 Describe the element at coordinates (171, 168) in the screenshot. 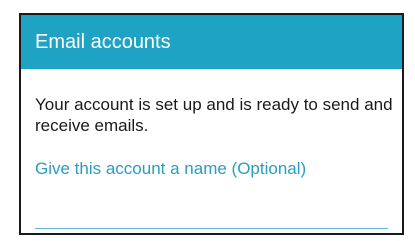

I see `account-name-label: Give this account a name (Optional)` at that location.